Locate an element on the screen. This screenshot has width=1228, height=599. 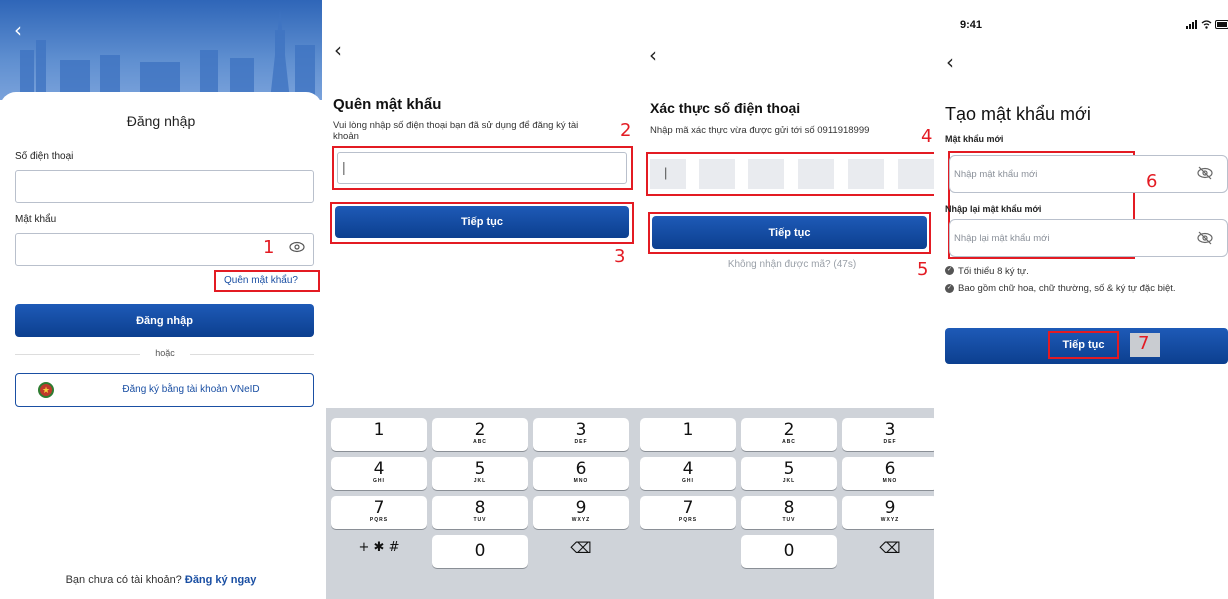
vneid-button-label: Đăng ký bằng tài khoản VNeID is located at coordinates (191, 389).